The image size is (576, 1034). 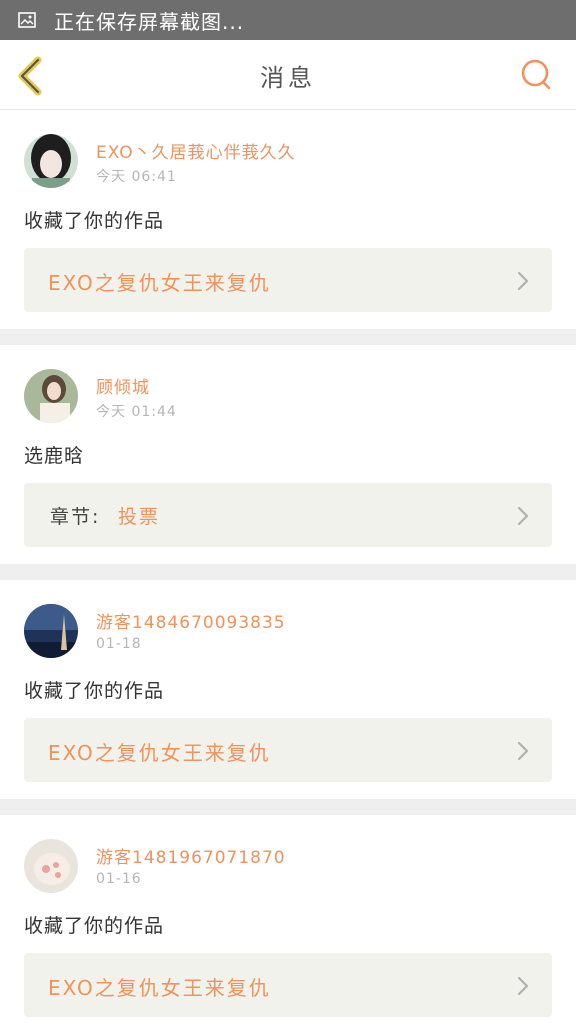 I want to click on page-title: 消息, so click(x=288, y=78).